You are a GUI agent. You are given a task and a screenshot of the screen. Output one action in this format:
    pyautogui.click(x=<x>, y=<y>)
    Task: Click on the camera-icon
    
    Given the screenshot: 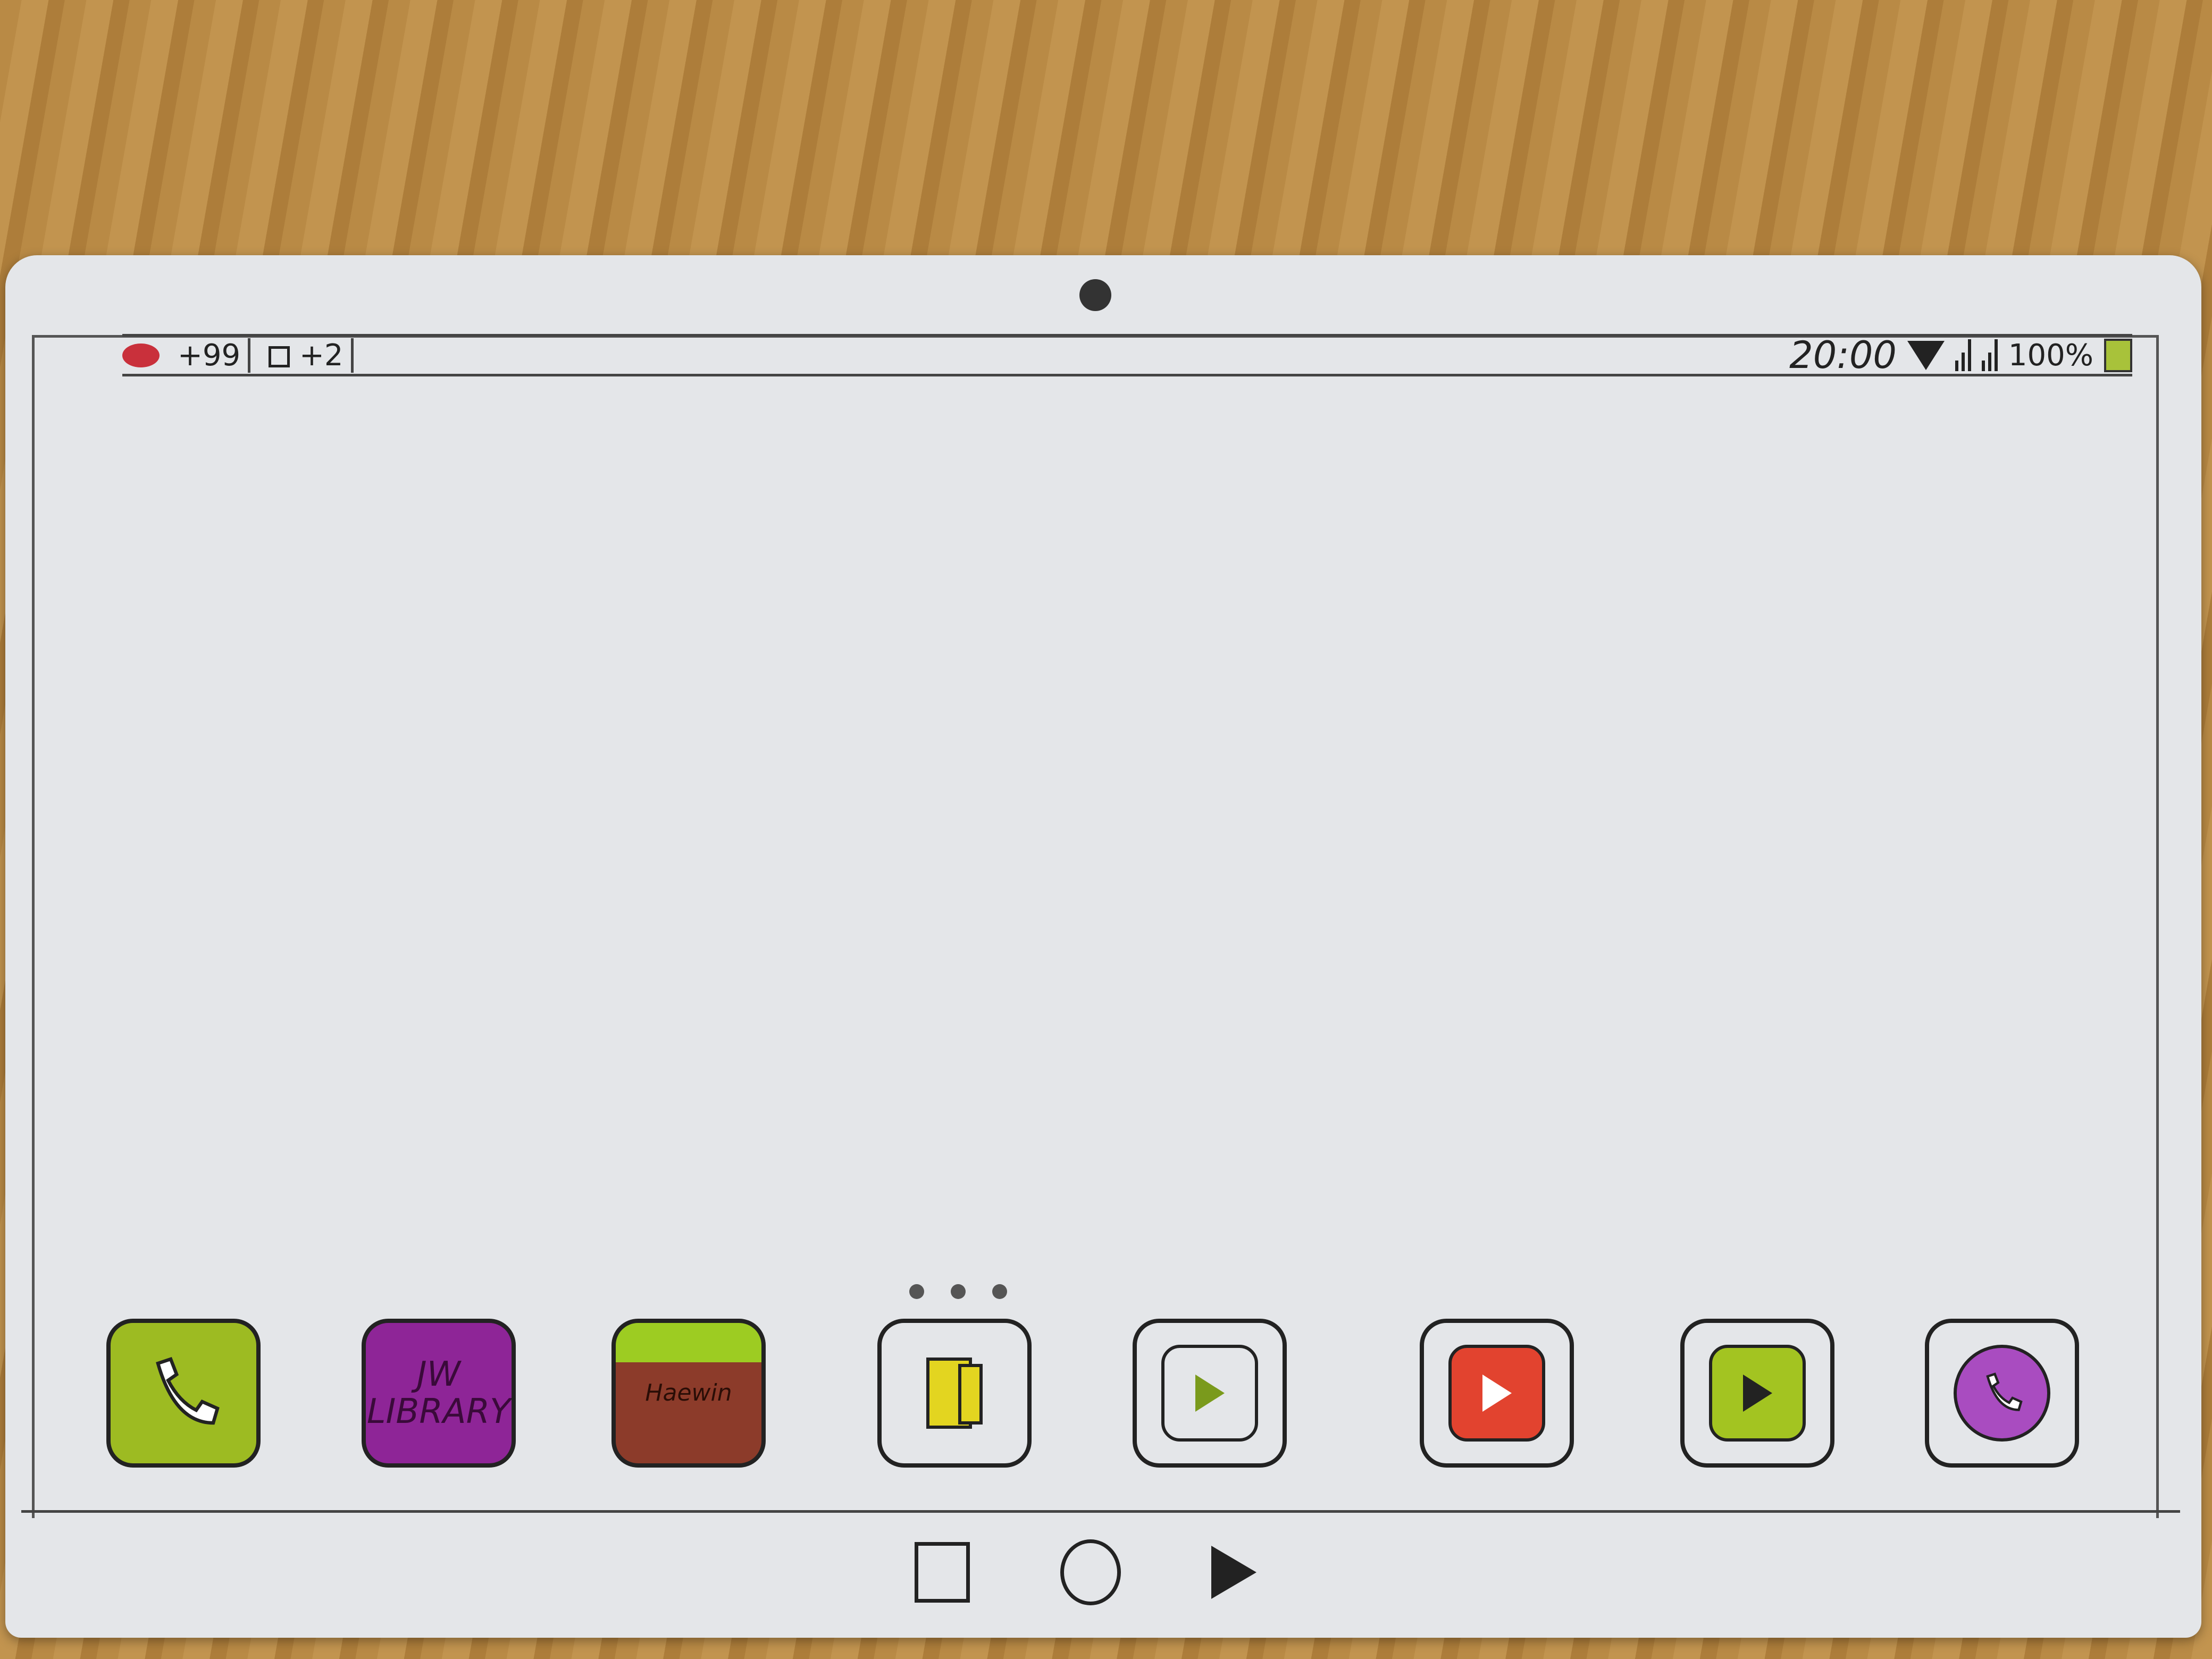 What is the action you would take?
    pyautogui.click(x=1095, y=295)
    